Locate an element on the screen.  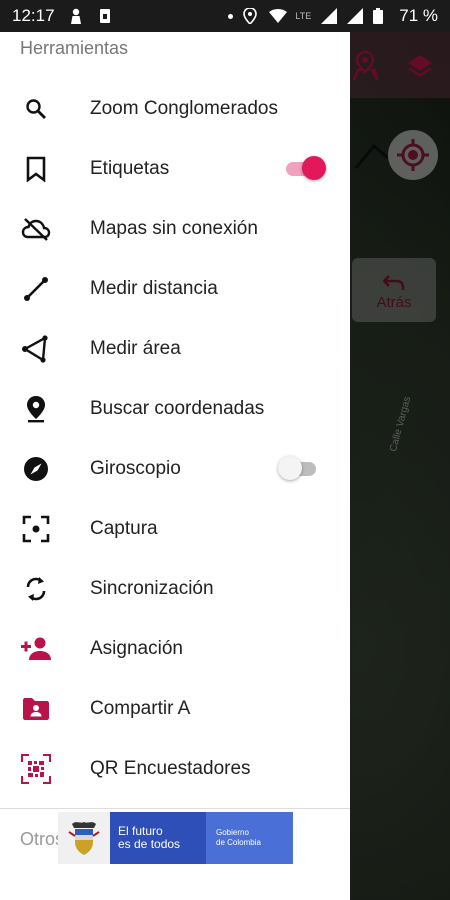
dot-icon is located at coordinates (231, 16).